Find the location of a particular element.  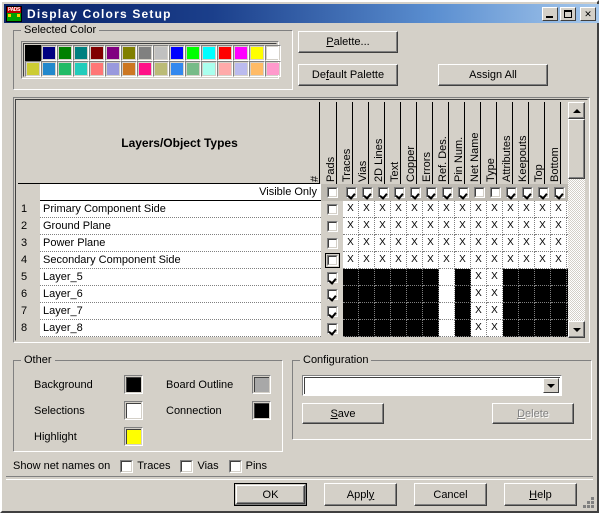

table-row: 4Secondary Component SideXXXXXXXXXXXXXXX is located at coordinates (301, 260).